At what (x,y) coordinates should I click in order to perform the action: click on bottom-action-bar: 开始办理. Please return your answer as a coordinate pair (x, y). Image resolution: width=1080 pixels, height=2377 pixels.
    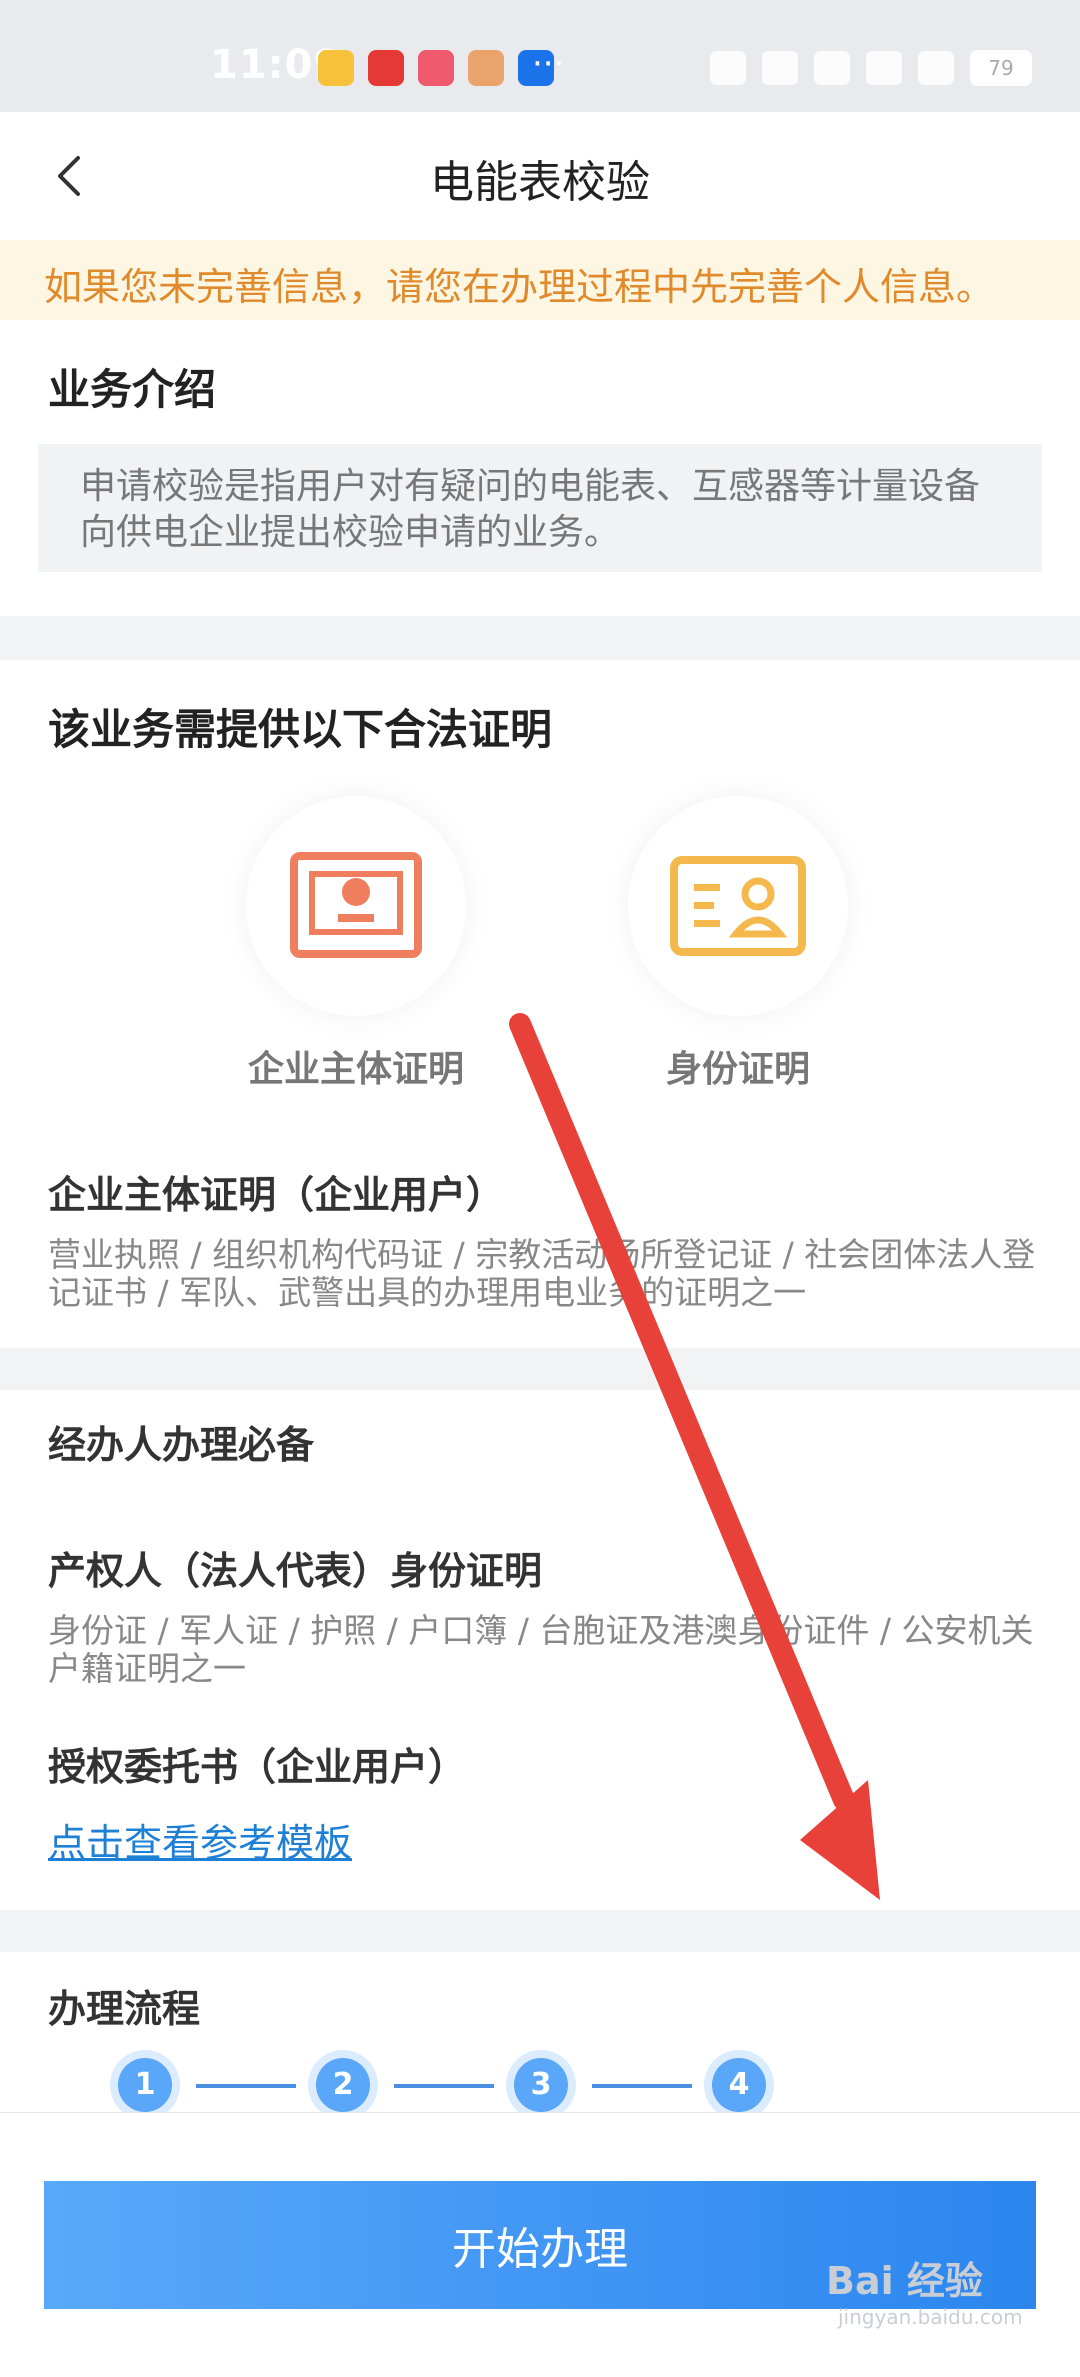
    Looking at the image, I should click on (540, 2244).